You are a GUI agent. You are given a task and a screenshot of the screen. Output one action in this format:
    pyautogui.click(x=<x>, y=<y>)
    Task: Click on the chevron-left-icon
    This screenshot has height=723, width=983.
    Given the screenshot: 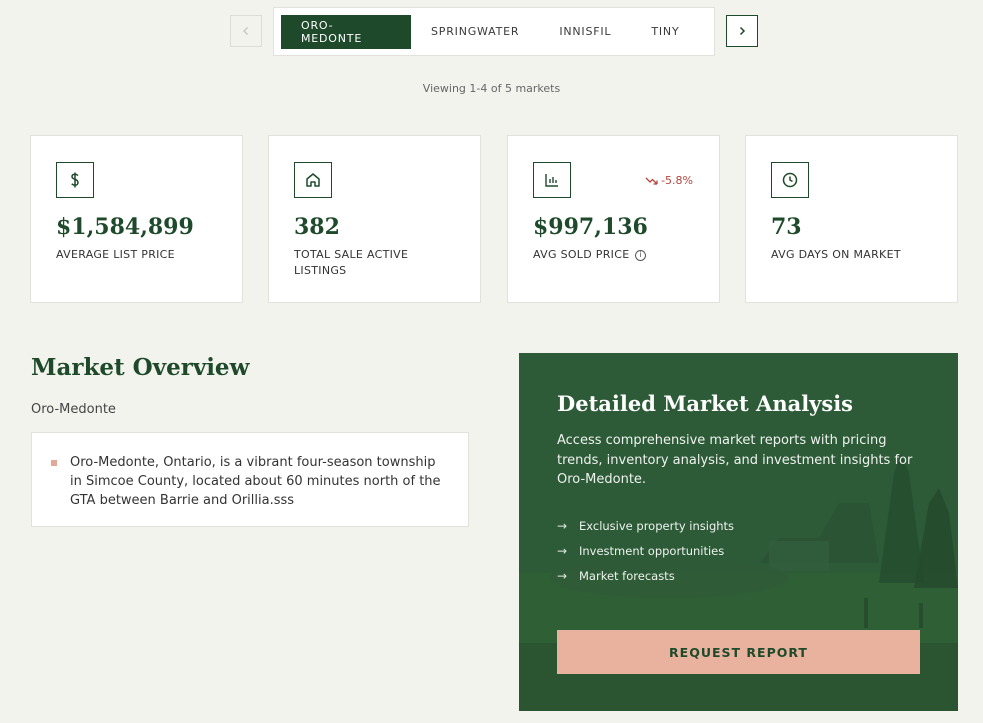 What is the action you would take?
    pyautogui.click(x=245, y=31)
    